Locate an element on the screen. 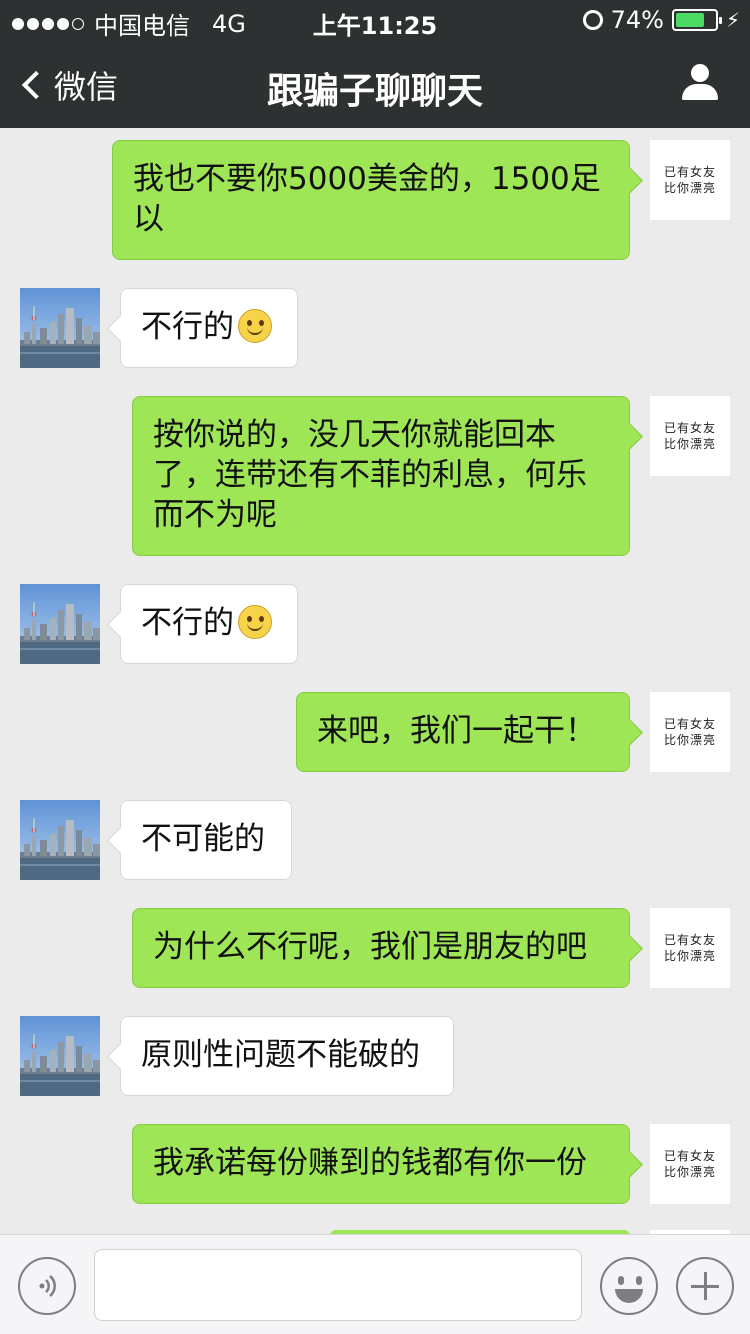 This screenshot has height=1334, width=750. message-input is located at coordinates (338, 1285).